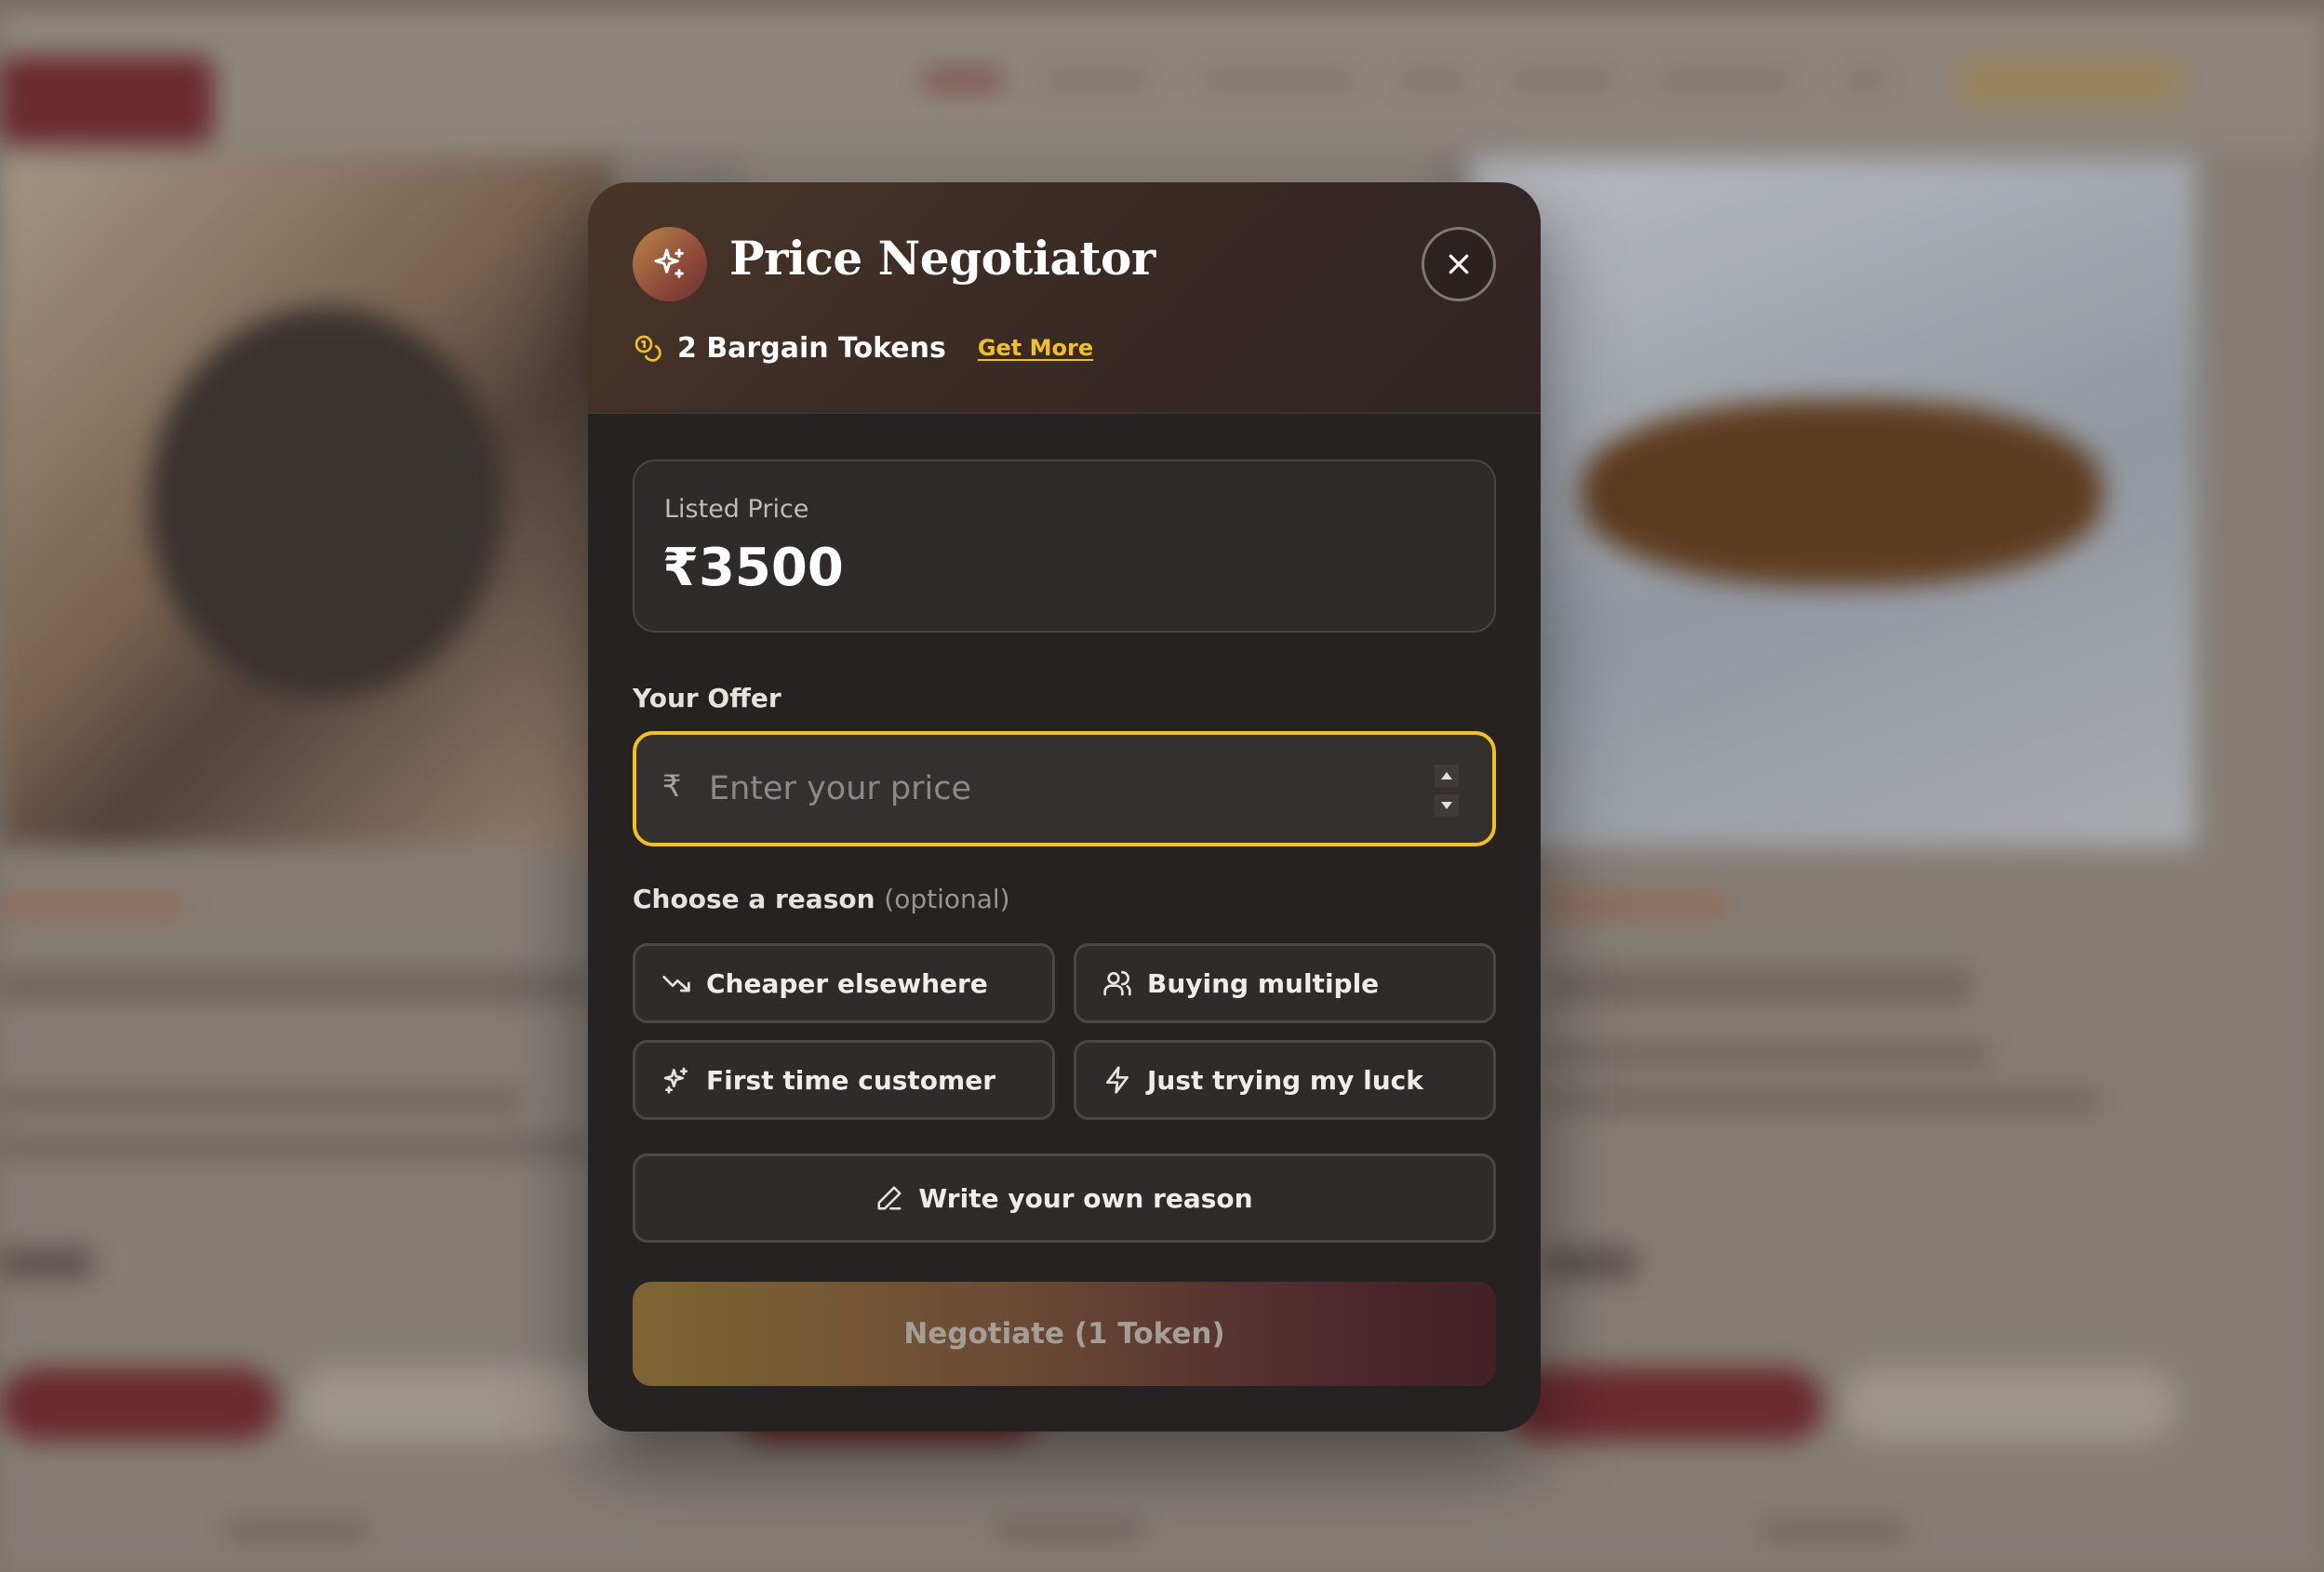 Image resolution: width=2324 pixels, height=1572 pixels. Describe the element at coordinates (753, 568) in the screenshot. I see `listed-price-value: ₹3500` at that location.